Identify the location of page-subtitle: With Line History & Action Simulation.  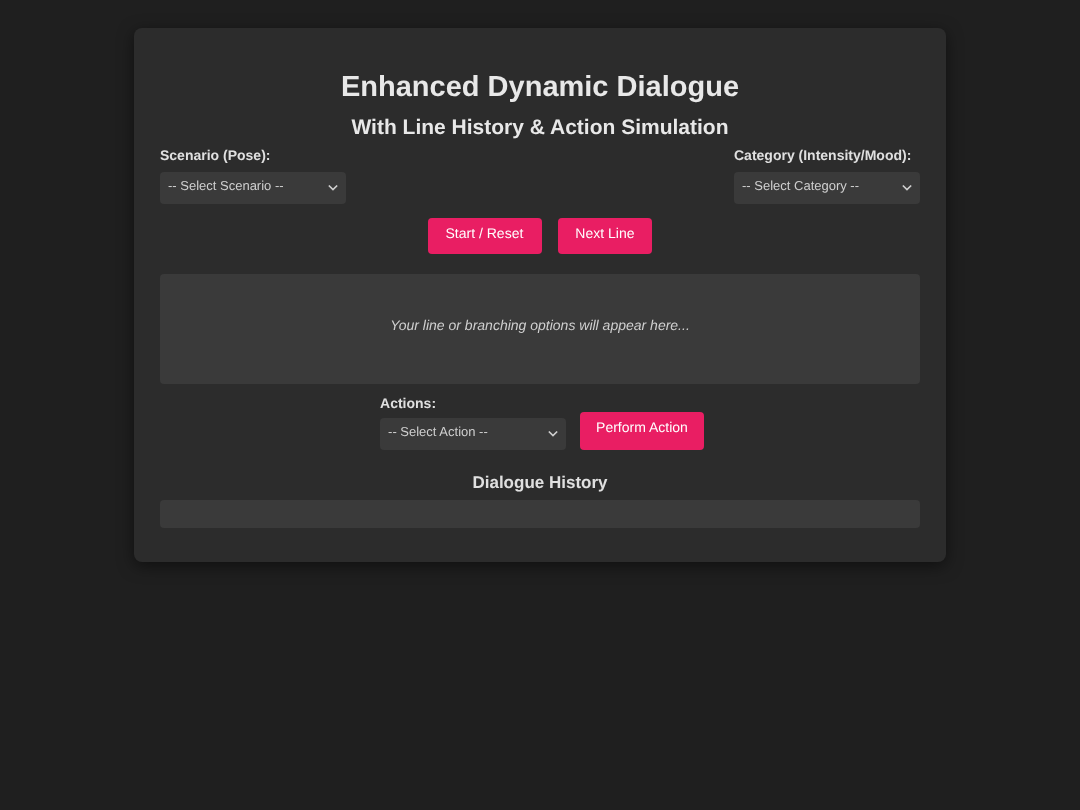
(540, 128).